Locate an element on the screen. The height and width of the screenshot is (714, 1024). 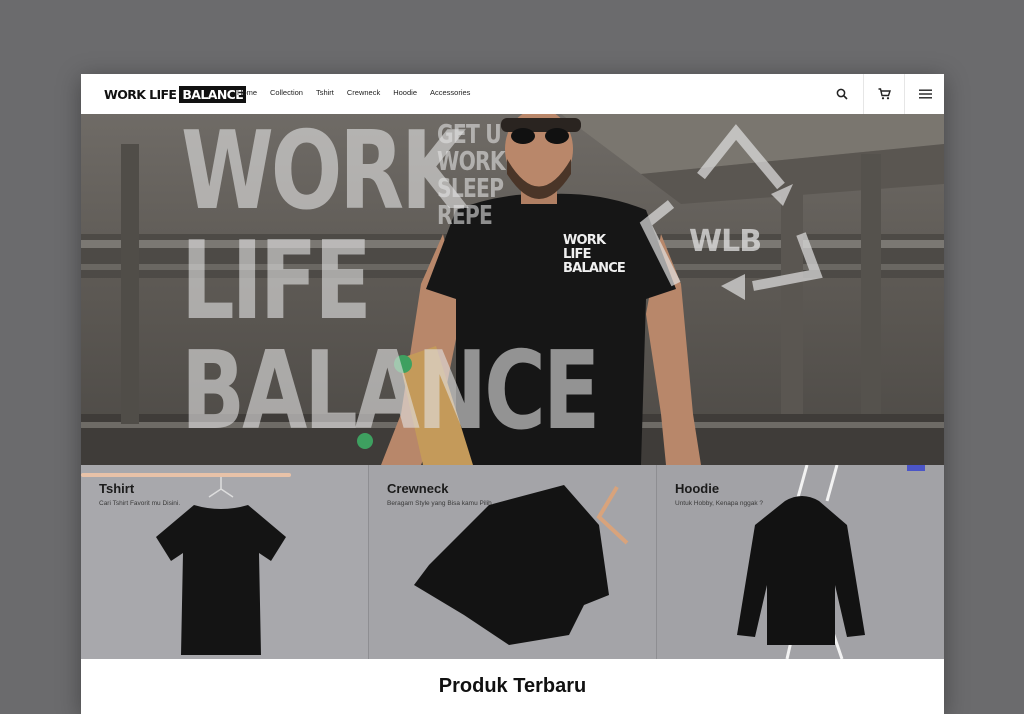
category-title: Hoodie is located at coordinates (697, 488).